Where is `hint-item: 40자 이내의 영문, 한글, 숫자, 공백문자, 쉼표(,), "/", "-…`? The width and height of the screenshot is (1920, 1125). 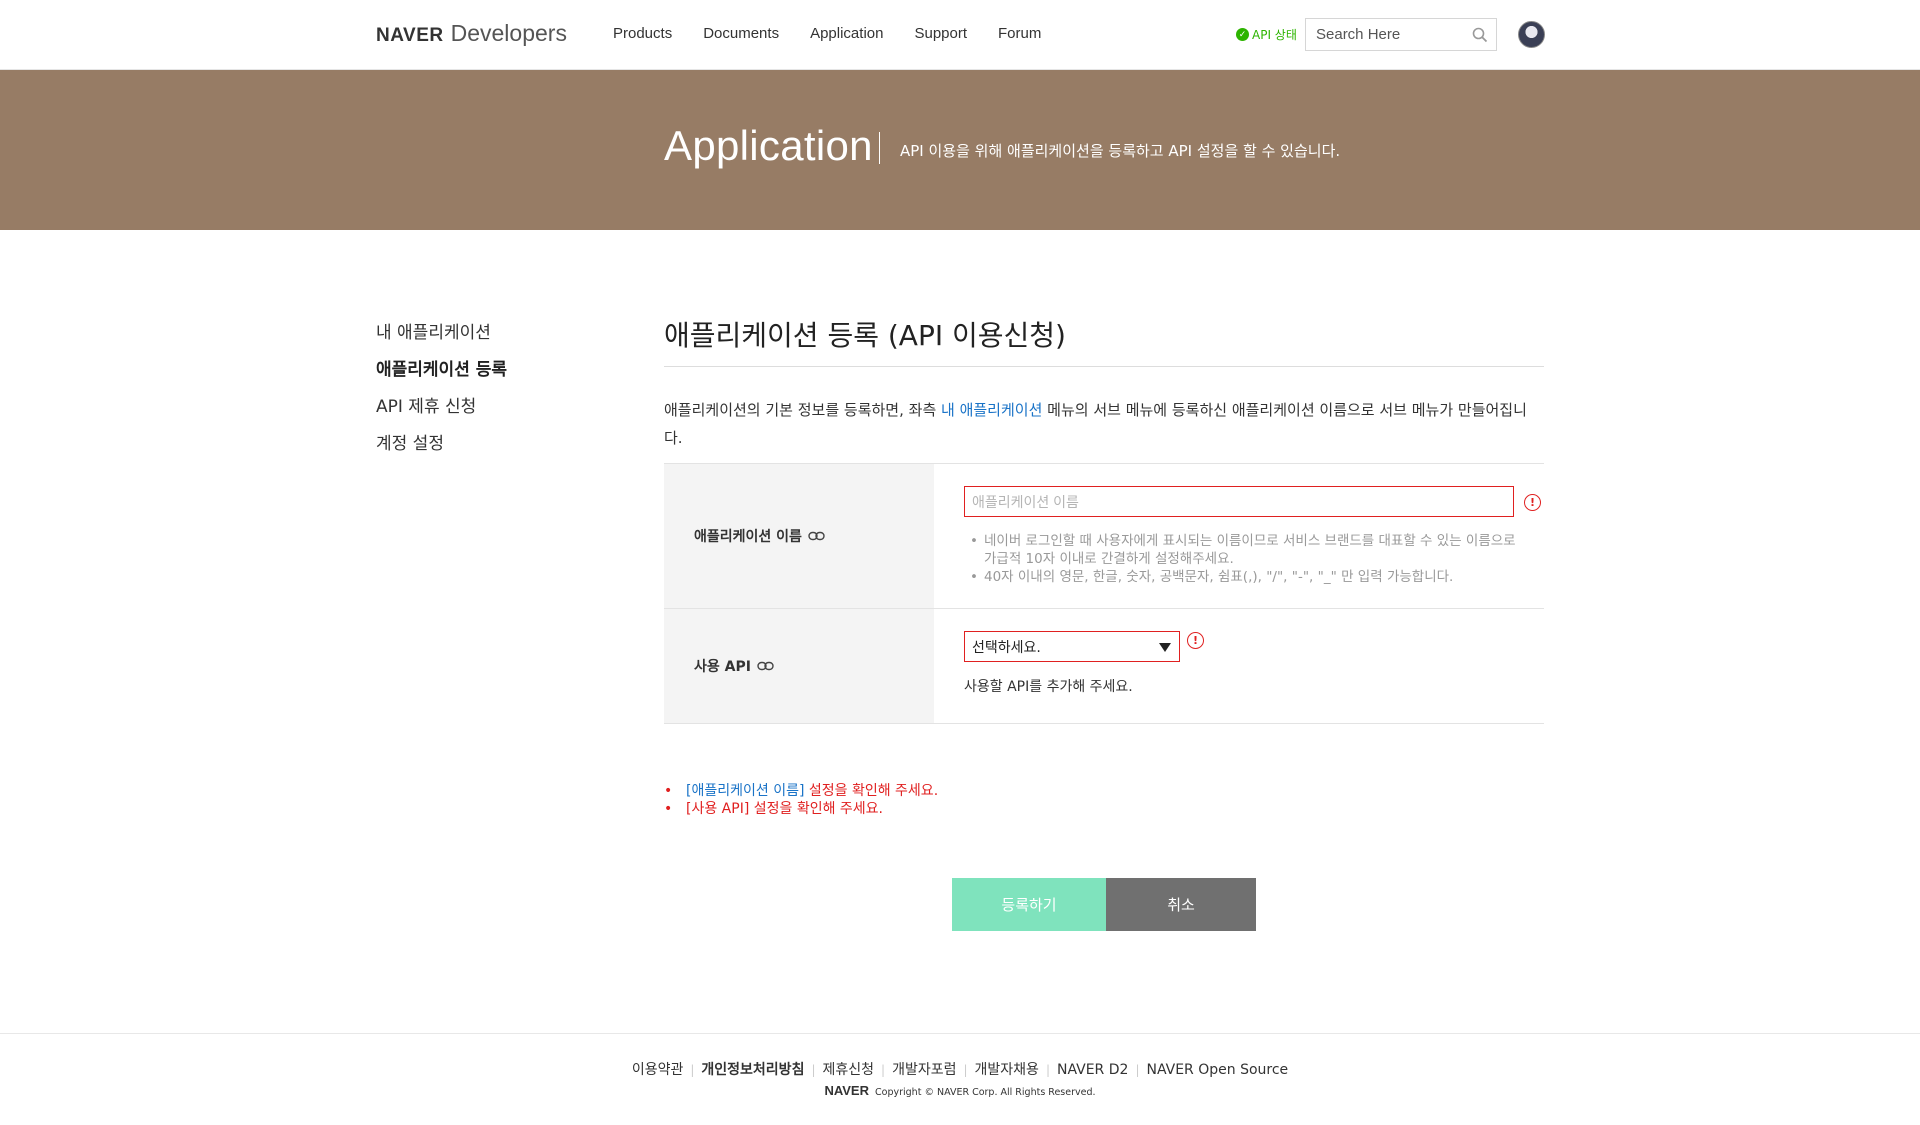 hint-item: 40자 이내의 영문, 한글, 숫자, 공백문자, 쉼표(,), "/", "-… is located at coordinates (1241, 577).